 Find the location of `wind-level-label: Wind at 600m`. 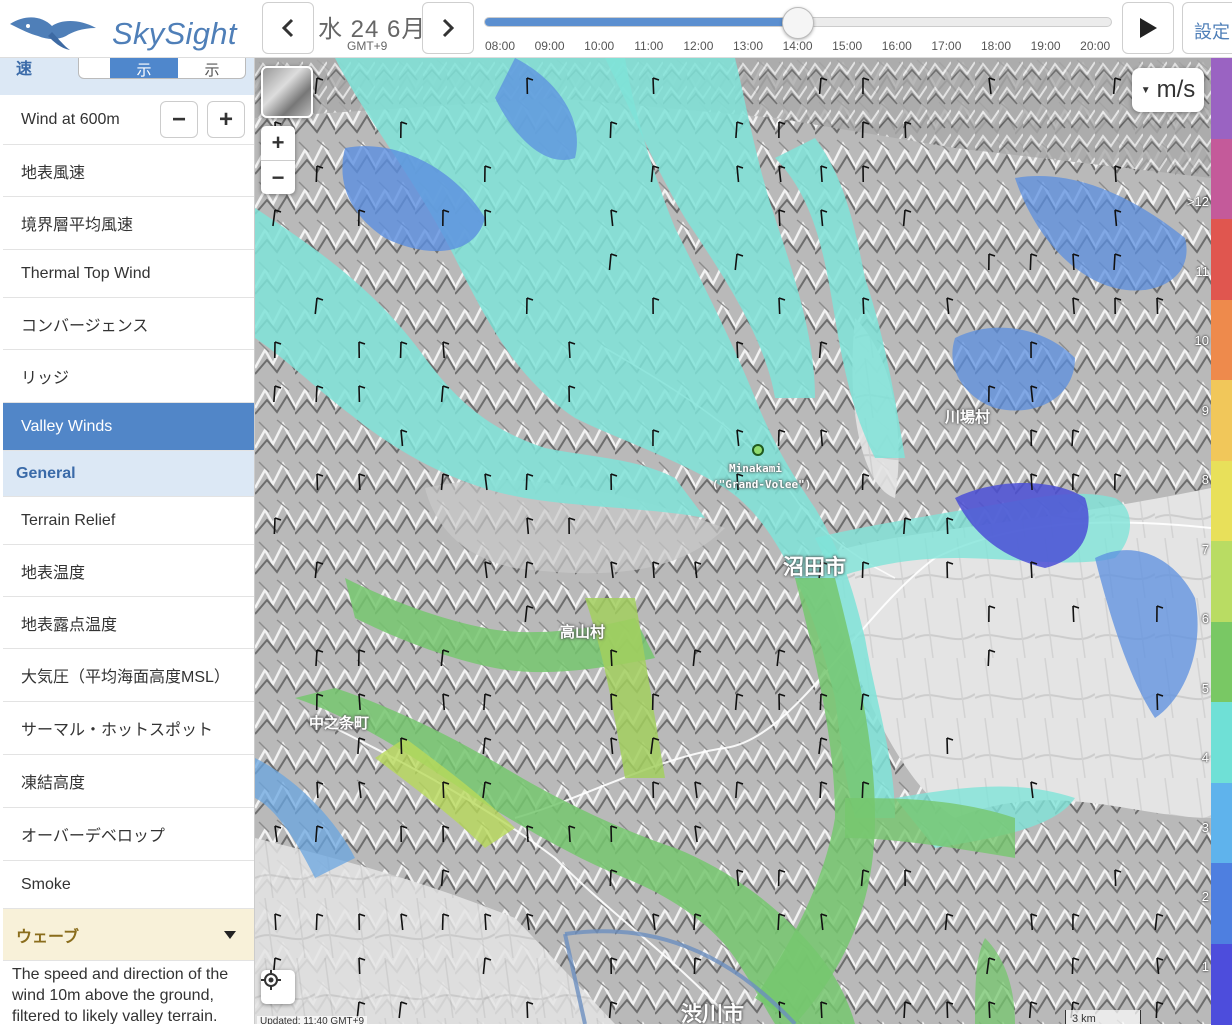

wind-level-label: Wind at 600m is located at coordinates (70, 120).